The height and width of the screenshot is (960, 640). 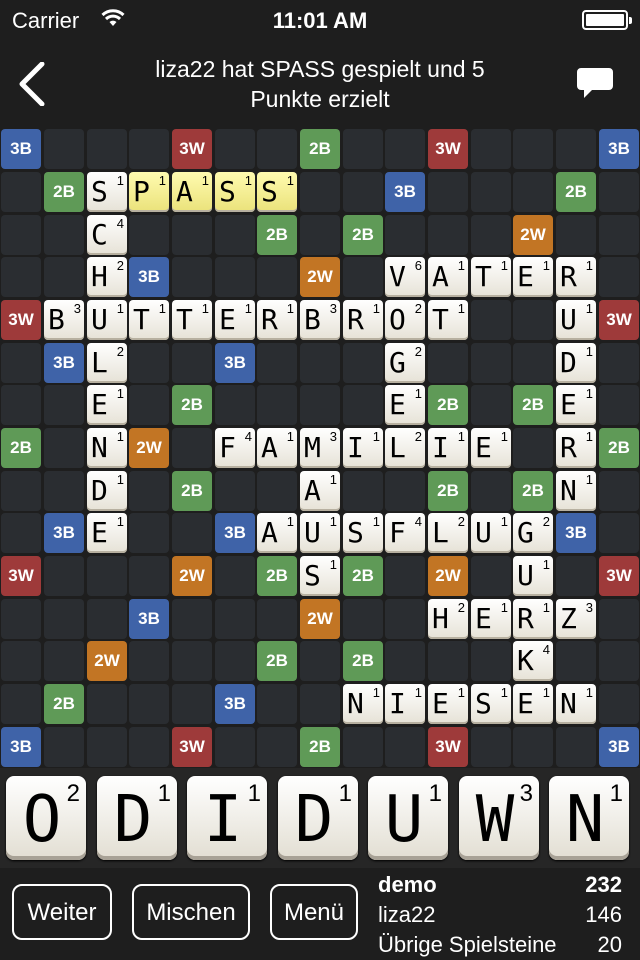 What do you see at coordinates (595, 85) in the screenshot?
I see `chat-bubble-icon` at bounding box center [595, 85].